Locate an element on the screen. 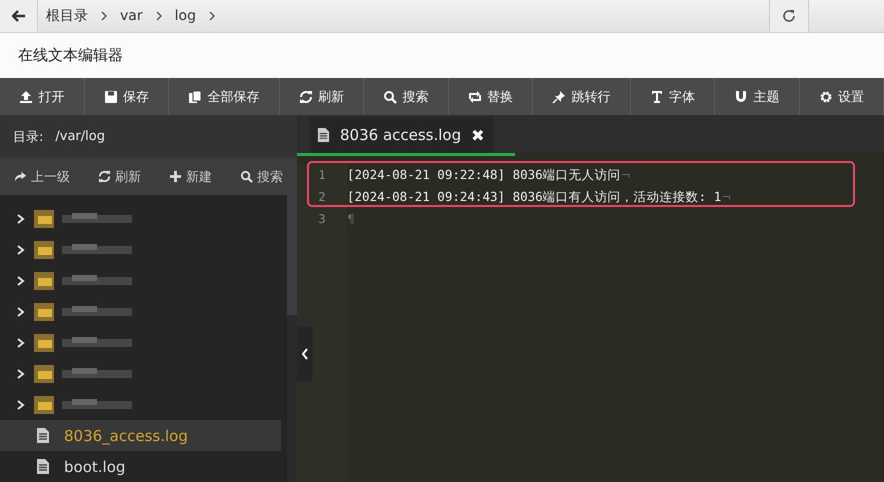  file-tree-item: 8036_access.log is located at coordinates (140, 435).